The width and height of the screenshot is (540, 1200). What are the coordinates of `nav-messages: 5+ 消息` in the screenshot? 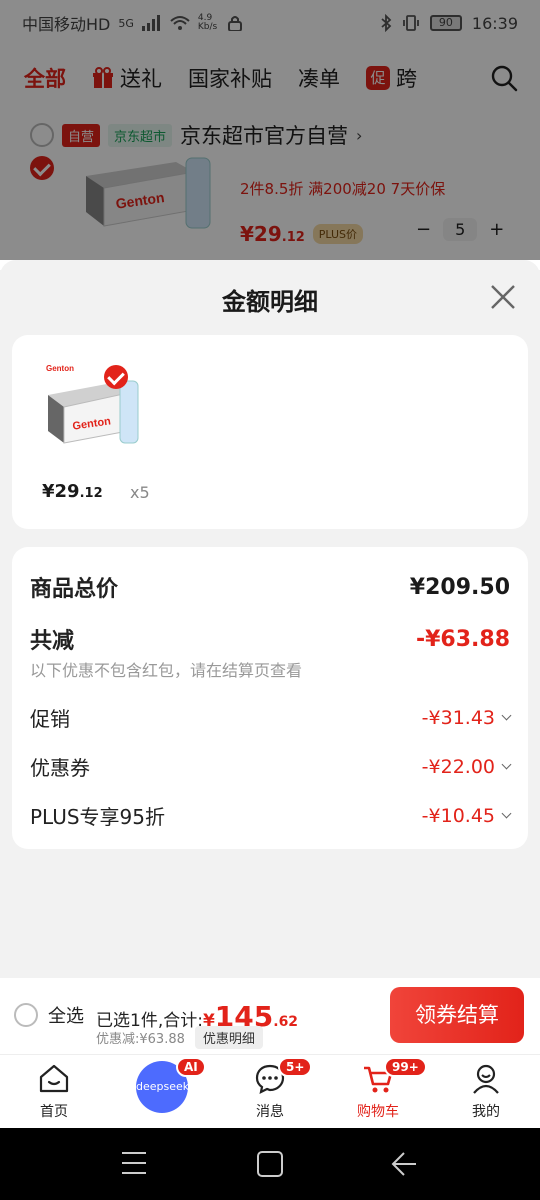 It's located at (270, 1092).